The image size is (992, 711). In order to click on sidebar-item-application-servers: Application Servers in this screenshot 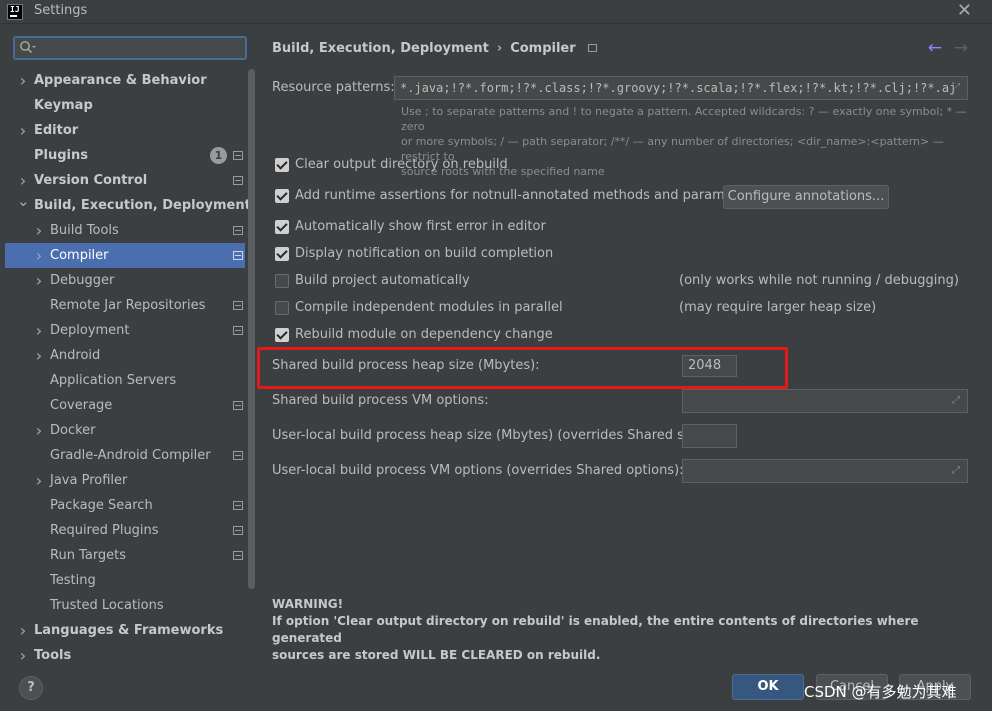, I will do `click(125, 380)`.